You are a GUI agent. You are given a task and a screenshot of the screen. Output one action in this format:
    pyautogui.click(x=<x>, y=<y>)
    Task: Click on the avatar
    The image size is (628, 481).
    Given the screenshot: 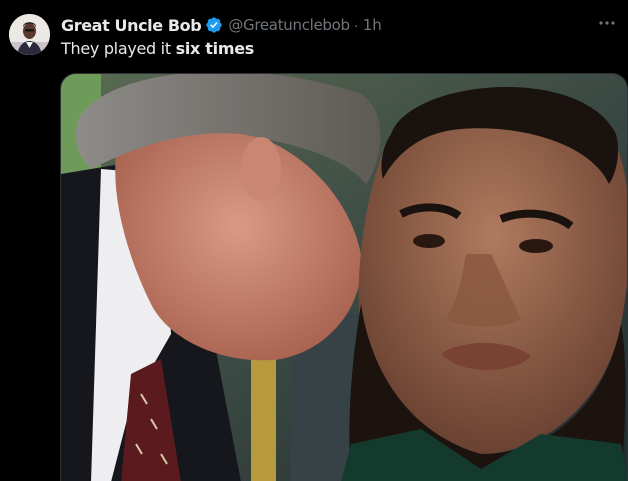 What is the action you would take?
    pyautogui.click(x=29, y=34)
    